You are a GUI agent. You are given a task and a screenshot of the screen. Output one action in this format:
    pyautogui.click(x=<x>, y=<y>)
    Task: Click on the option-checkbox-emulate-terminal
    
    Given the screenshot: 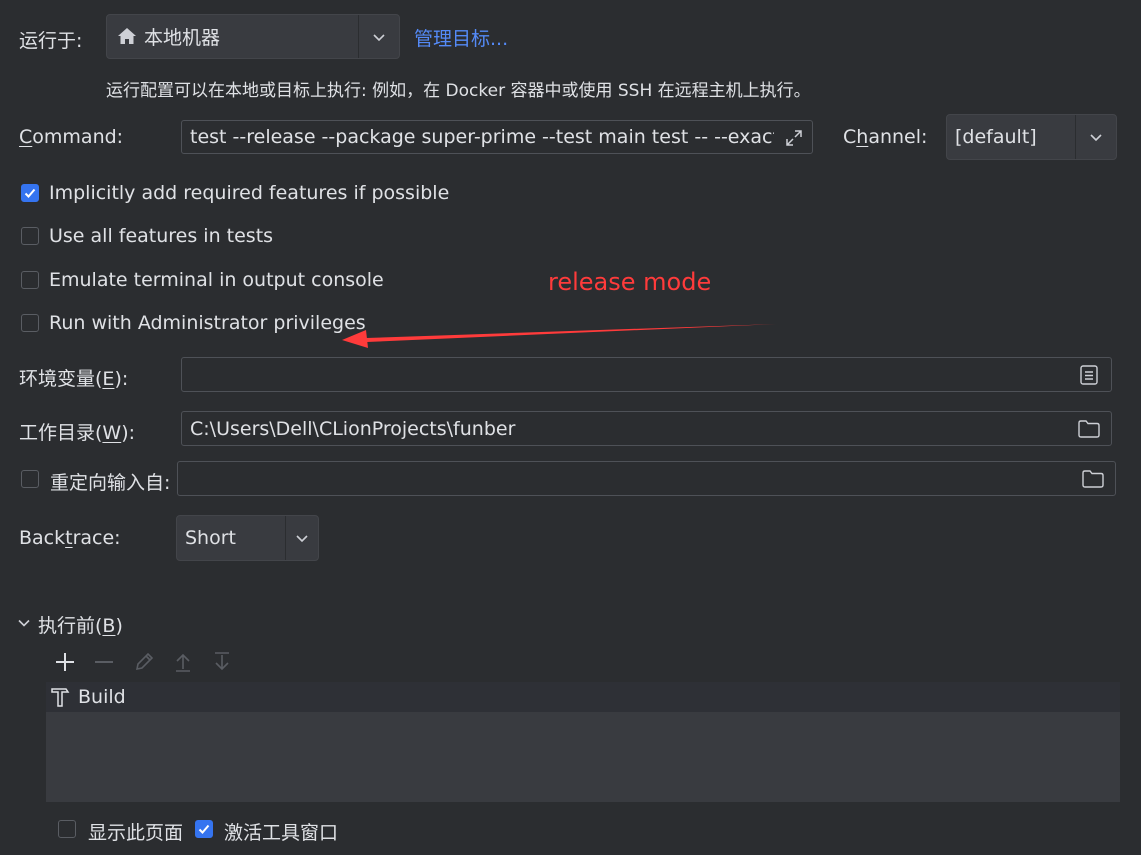 What is the action you would take?
    pyautogui.click(x=30, y=280)
    